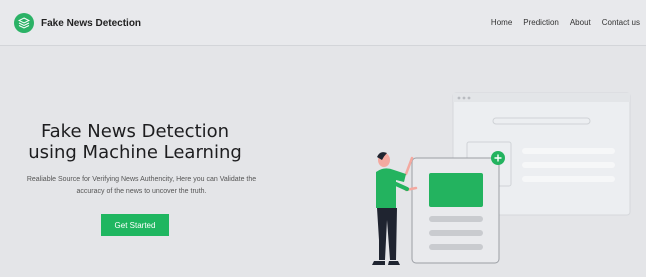 Image resolution: width=646 pixels, height=277 pixels. Describe the element at coordinates (24, 23) in the screenshot. I see `layers-icon` at that location.